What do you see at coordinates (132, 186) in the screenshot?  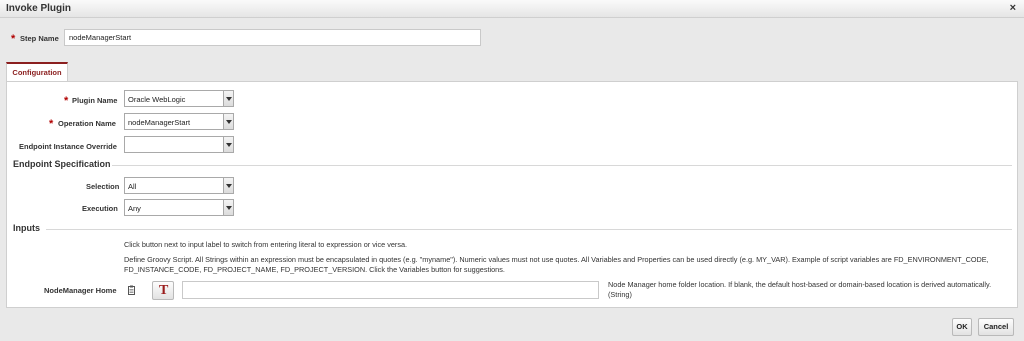 I see `selection-value: All` at bounding box center [132, 186].